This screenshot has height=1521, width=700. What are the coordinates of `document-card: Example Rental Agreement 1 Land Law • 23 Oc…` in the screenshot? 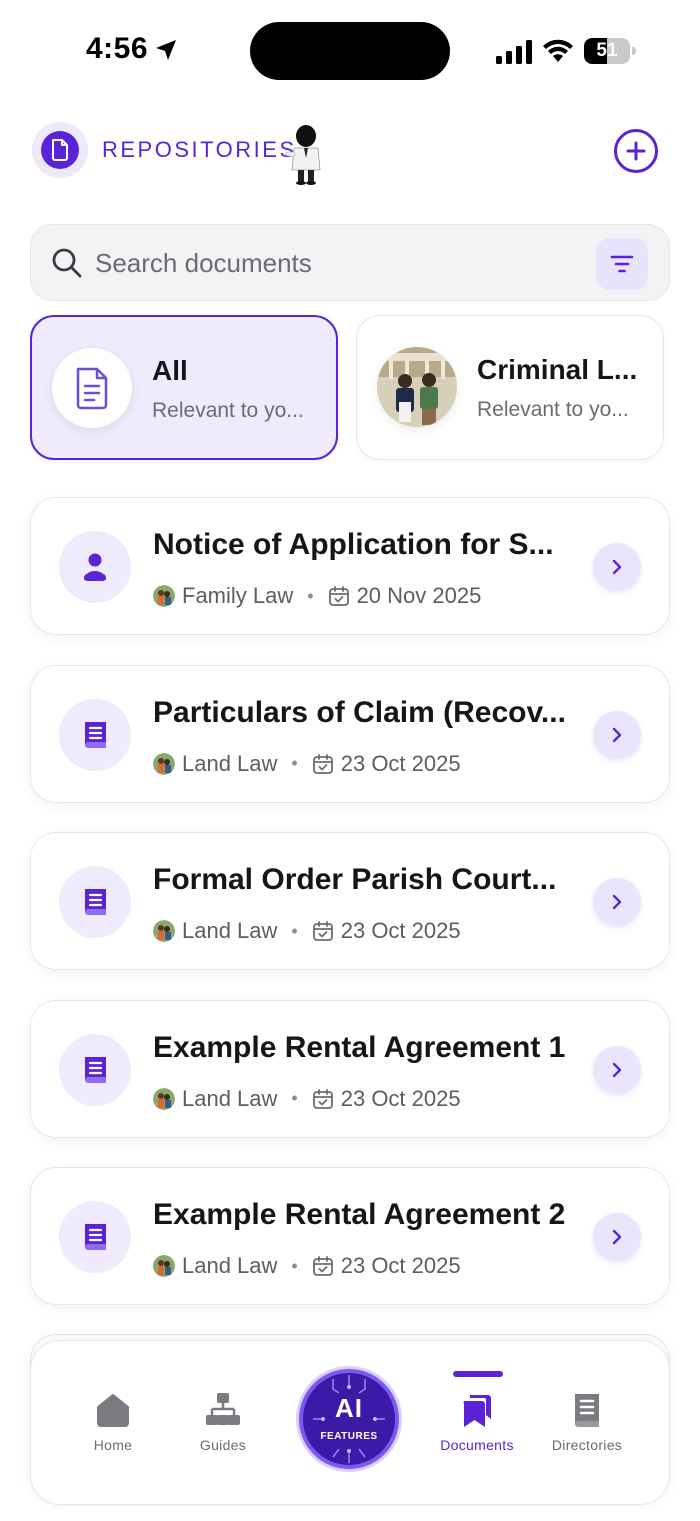 It's located at (350, 1068).